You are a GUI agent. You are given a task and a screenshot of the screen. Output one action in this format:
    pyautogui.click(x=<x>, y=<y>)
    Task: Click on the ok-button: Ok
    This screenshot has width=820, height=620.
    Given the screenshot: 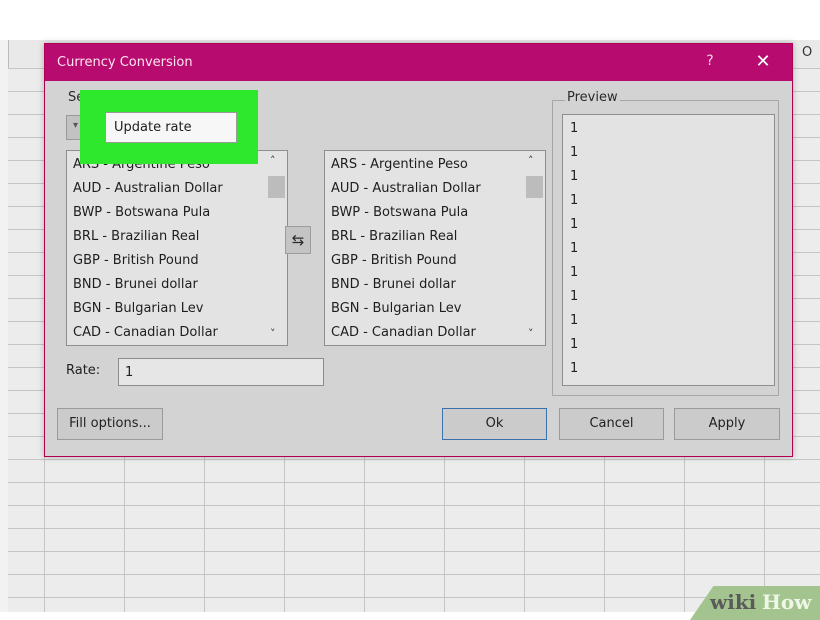 What is the action you would take?
    pyautogui.click(x=494, y=424)
    